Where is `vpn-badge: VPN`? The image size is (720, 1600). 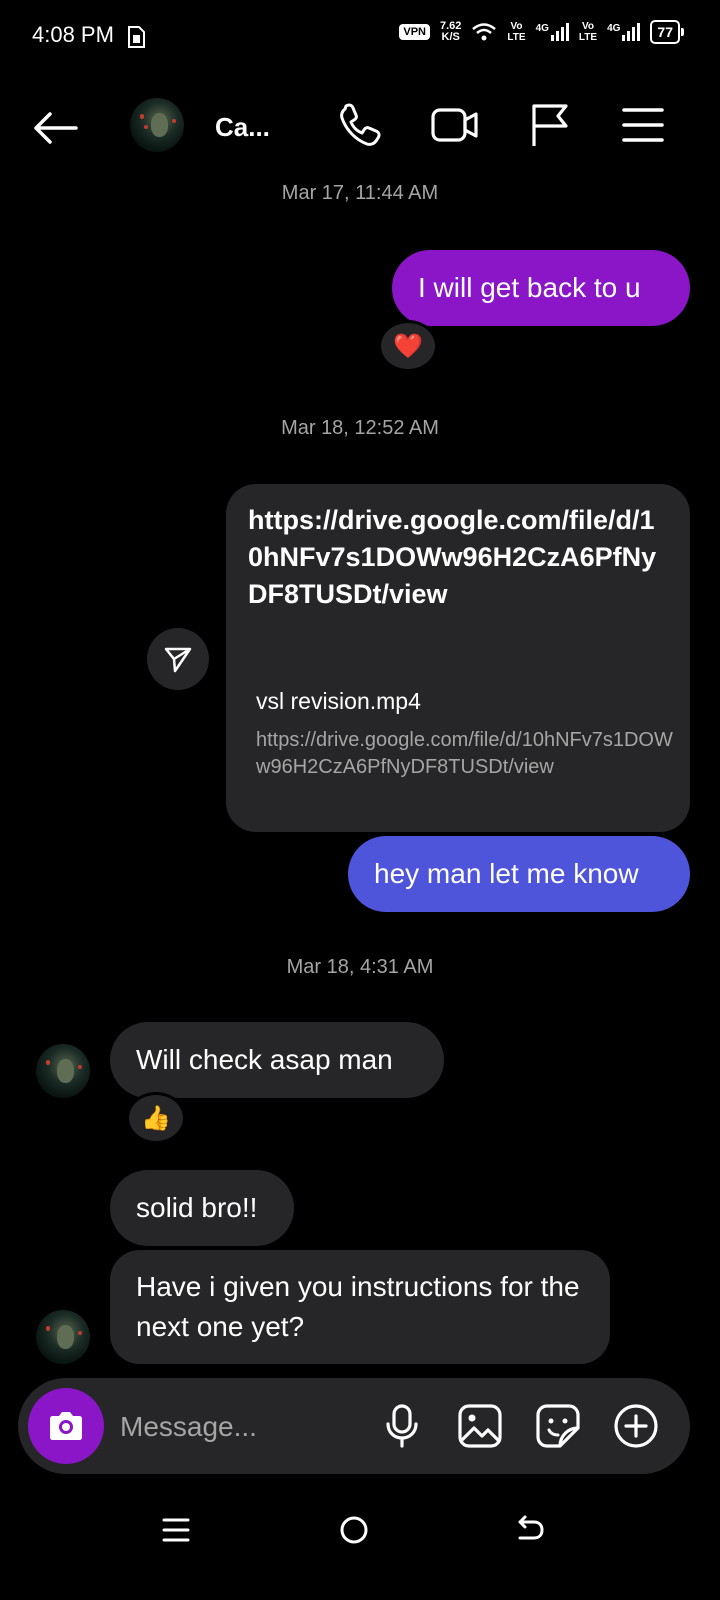
vpn-badge: VPN is located at coordinates (414, 32).